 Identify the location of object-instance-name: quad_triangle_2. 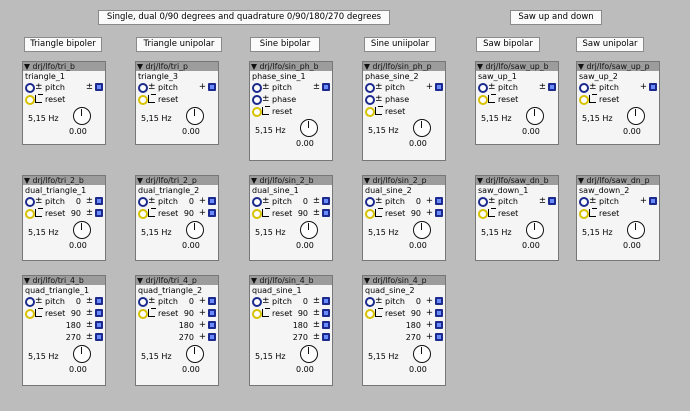
(177, 290).